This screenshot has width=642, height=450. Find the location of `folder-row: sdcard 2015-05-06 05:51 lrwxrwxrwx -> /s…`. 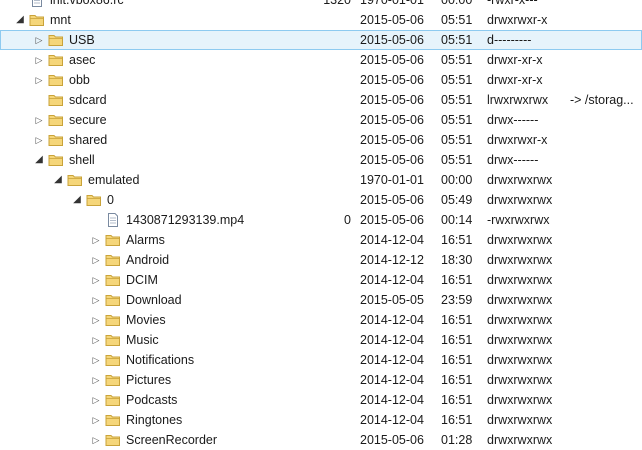

folder-row: sdcard 2015-05-06 05:51 lrwxrwxrwx -> /s… is located at coordinates (321, 100).